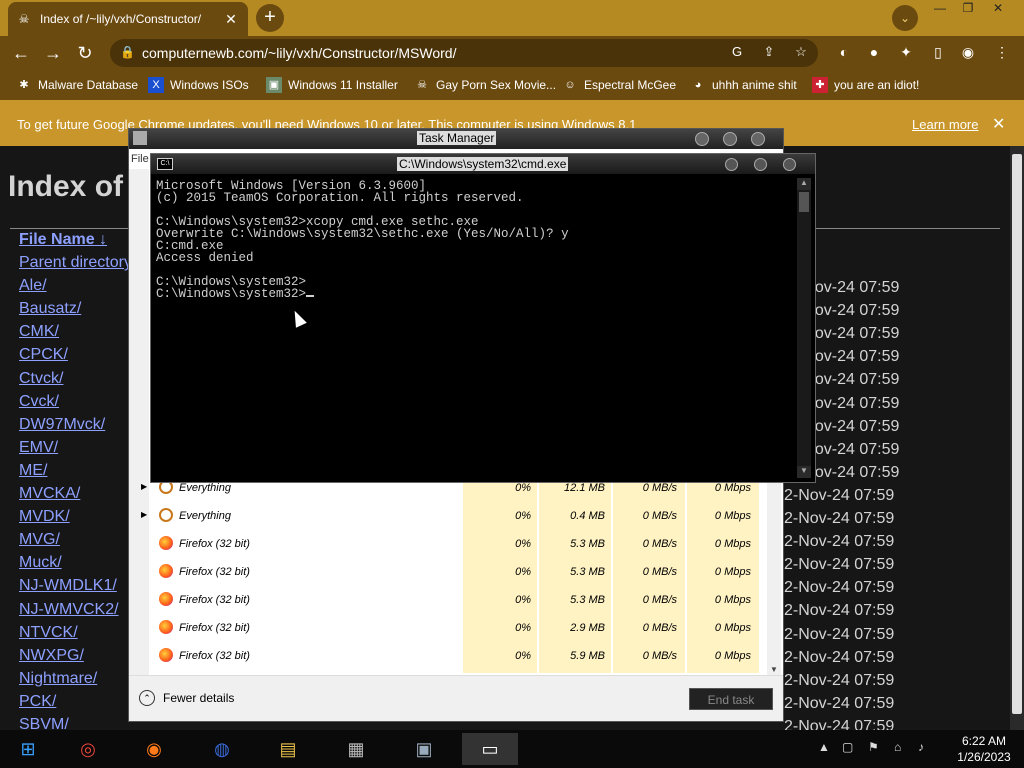 The image size is (1024, 768). I want to click on extension-flag-icon: ◐, so click(844, 54).